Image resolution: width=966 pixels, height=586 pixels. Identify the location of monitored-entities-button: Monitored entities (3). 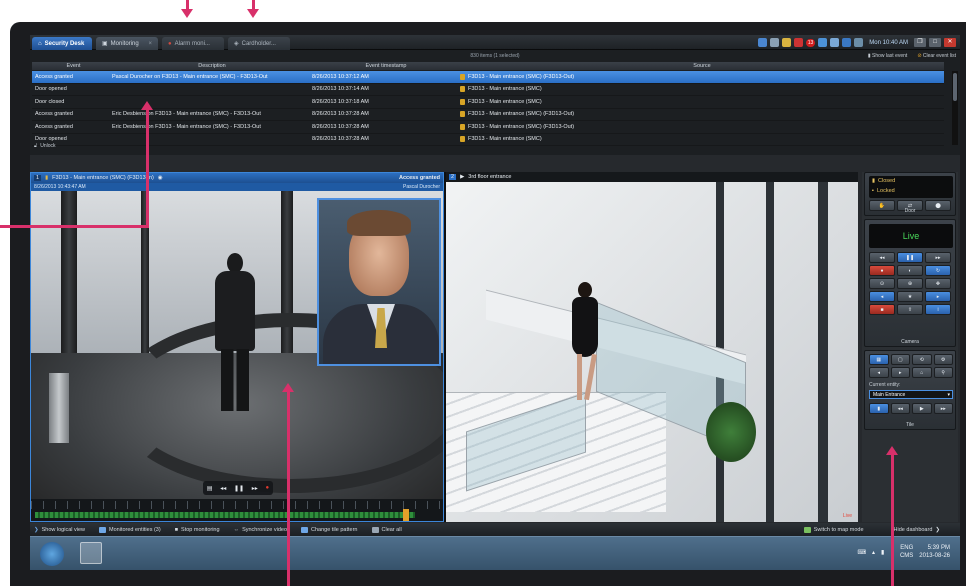
(130, 529).